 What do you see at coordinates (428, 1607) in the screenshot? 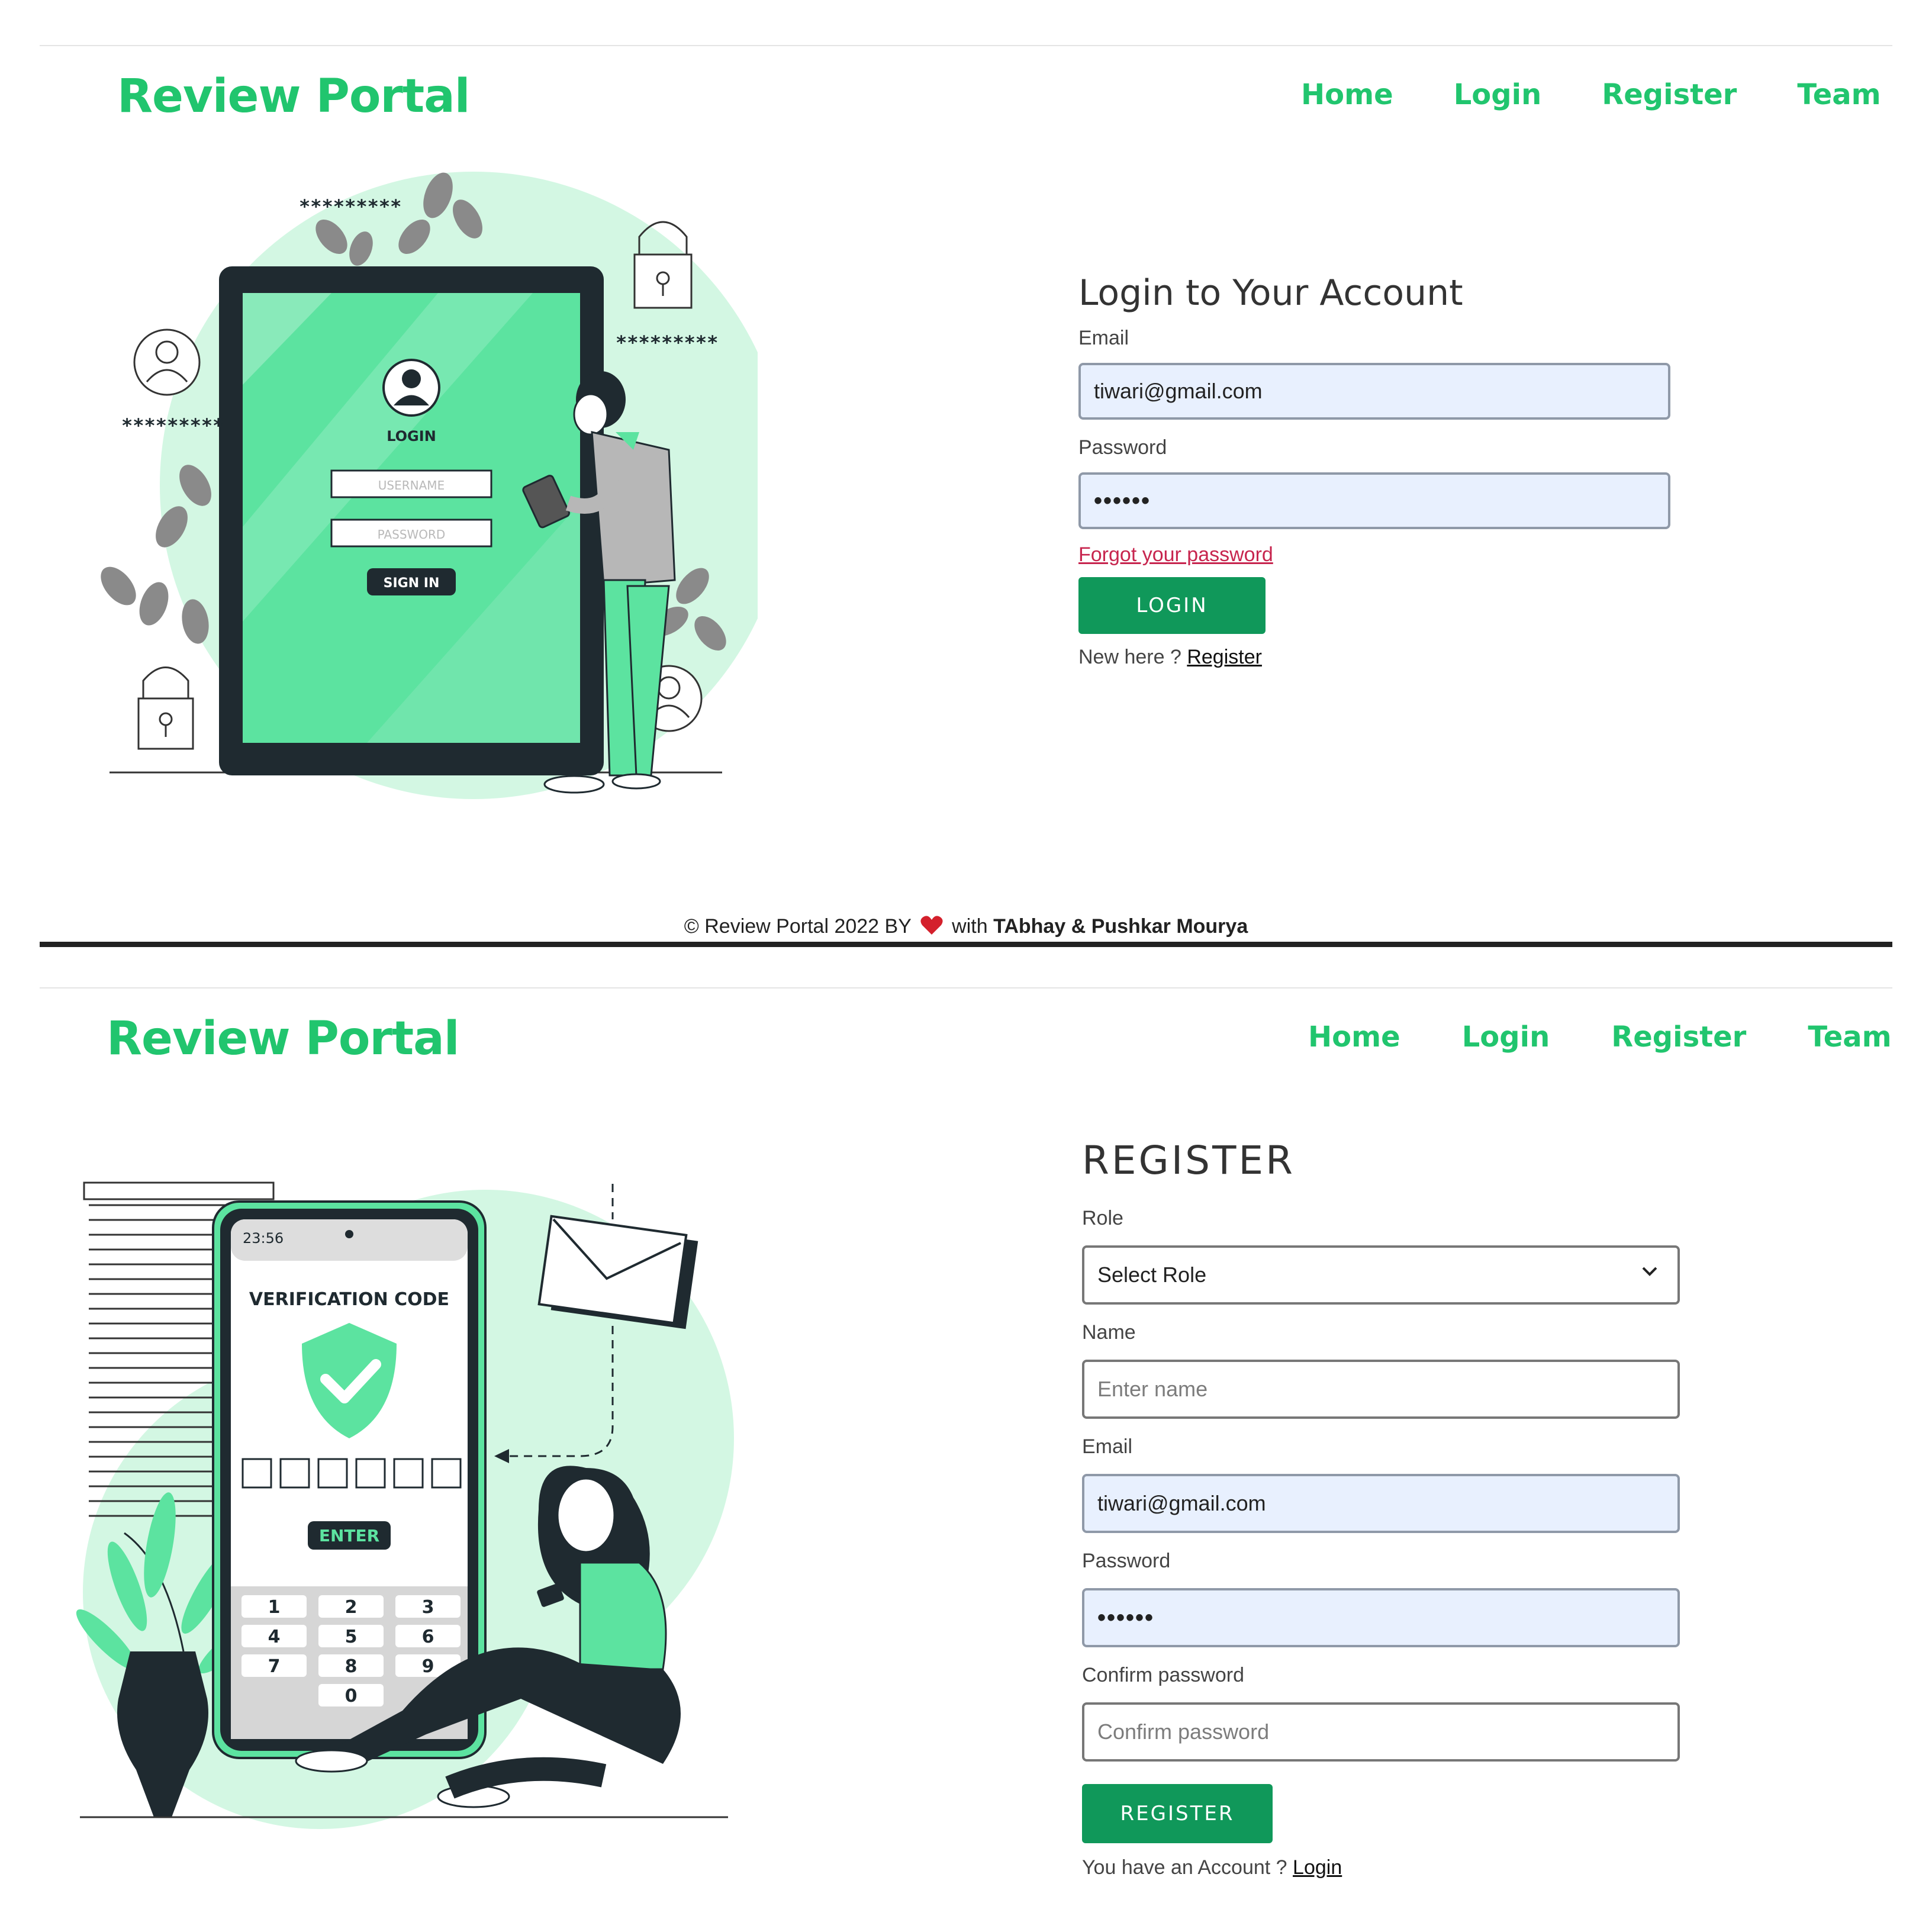
I see `keypad-key-label: 3` at bounding box center [428, 1607].